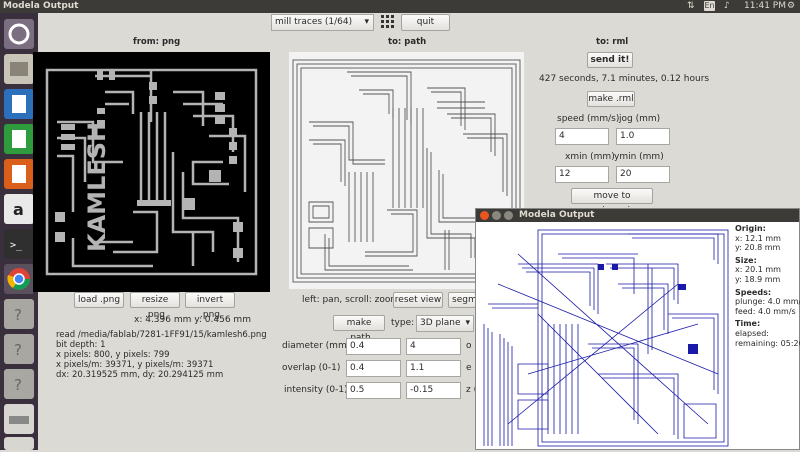  What do you see at coordinates (425, 22) in the screenshot?
I see `quit-button: quit` at bounding box center [425, 22].